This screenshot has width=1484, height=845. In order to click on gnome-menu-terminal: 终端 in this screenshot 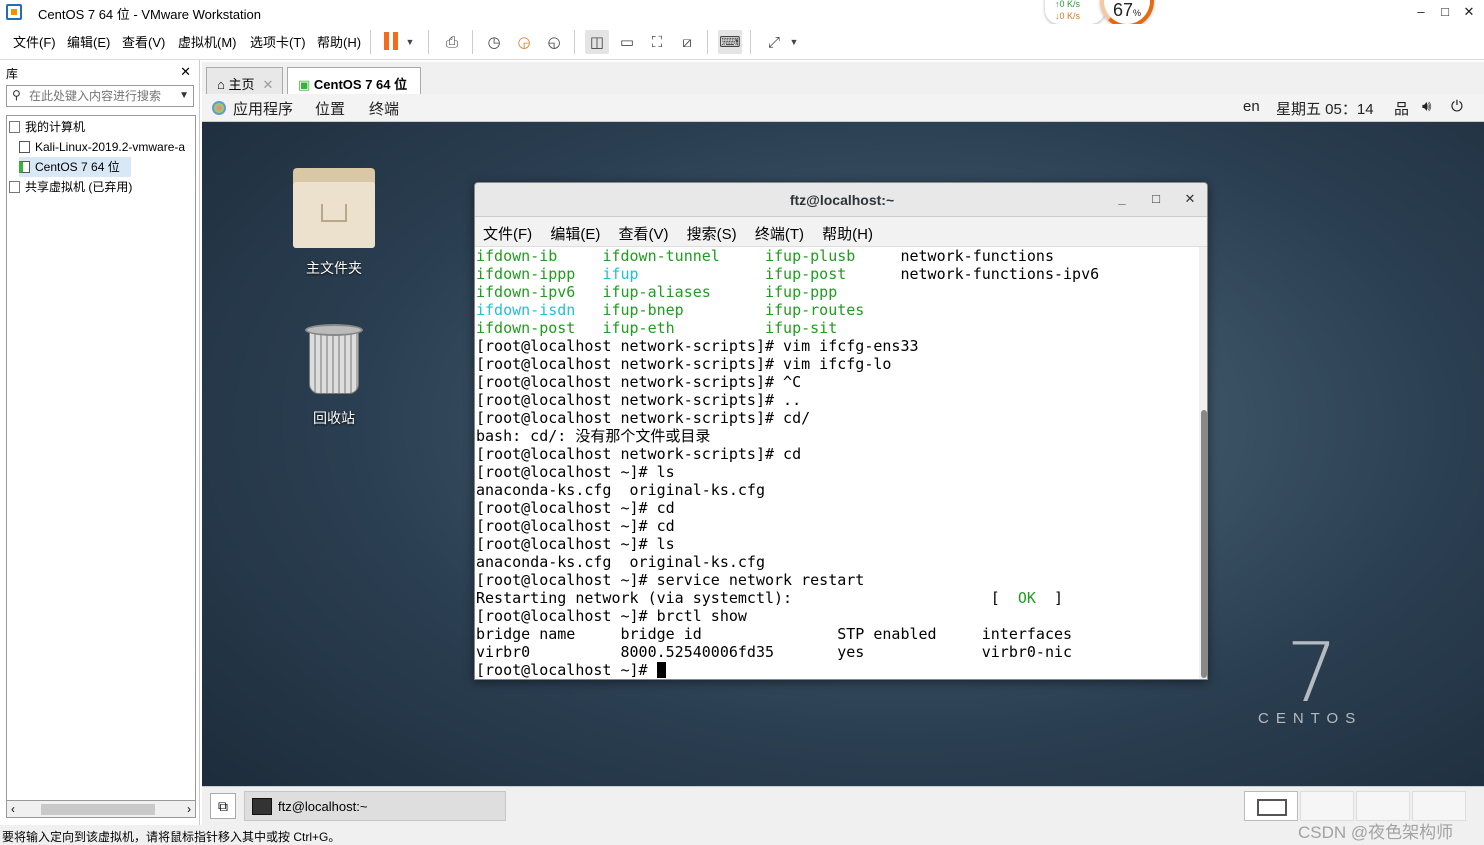, I will do `click(384, 108)`.